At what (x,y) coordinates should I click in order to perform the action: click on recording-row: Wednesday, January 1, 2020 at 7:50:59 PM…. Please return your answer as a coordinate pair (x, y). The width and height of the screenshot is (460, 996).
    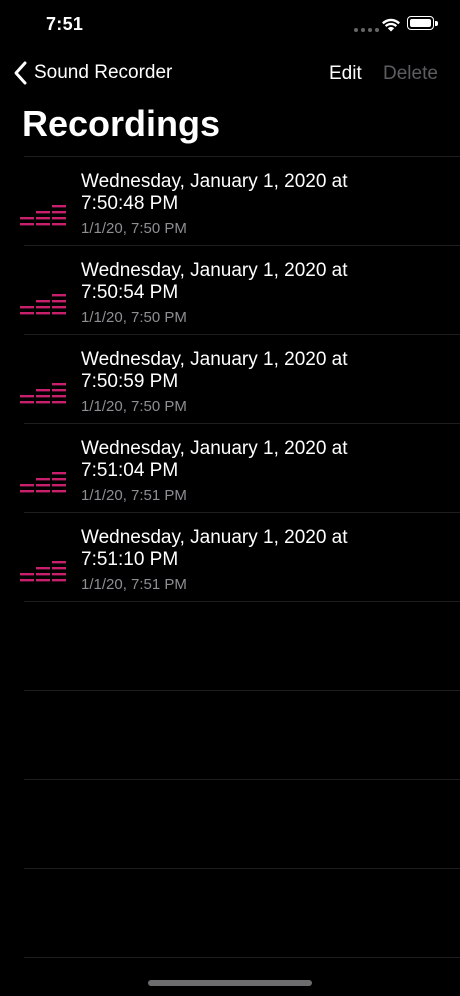
    Looking at the image, I should click on (230, 379).